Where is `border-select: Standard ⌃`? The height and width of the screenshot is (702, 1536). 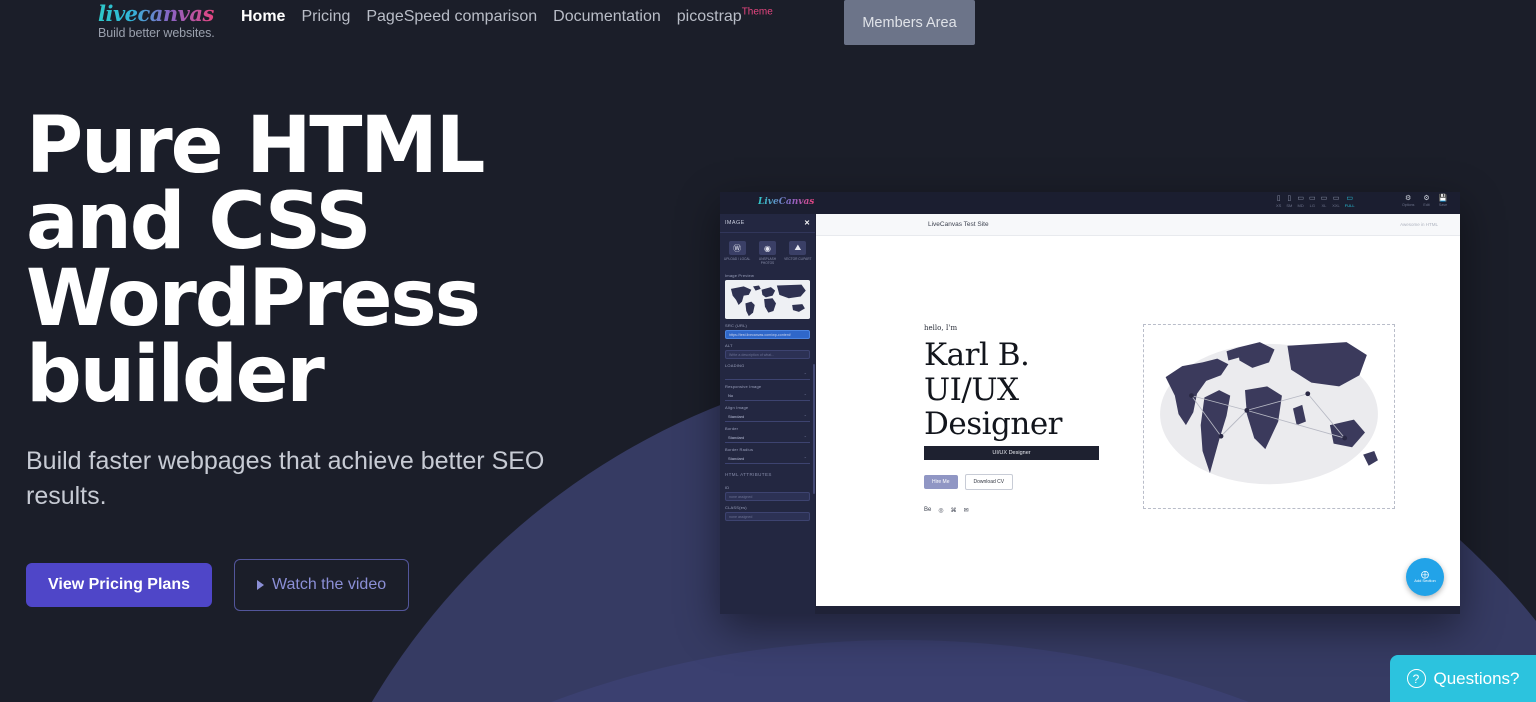
border-select: Standard ⌃ is located at coordinates (767, 438).